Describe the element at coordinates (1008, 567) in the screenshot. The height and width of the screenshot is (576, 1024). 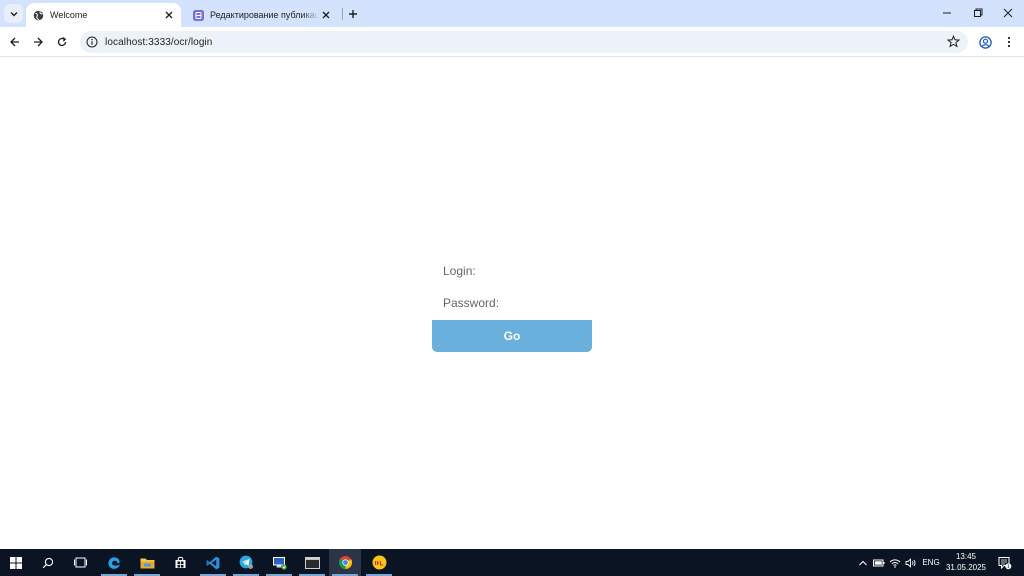
I see `notification-count: 1` at that location.